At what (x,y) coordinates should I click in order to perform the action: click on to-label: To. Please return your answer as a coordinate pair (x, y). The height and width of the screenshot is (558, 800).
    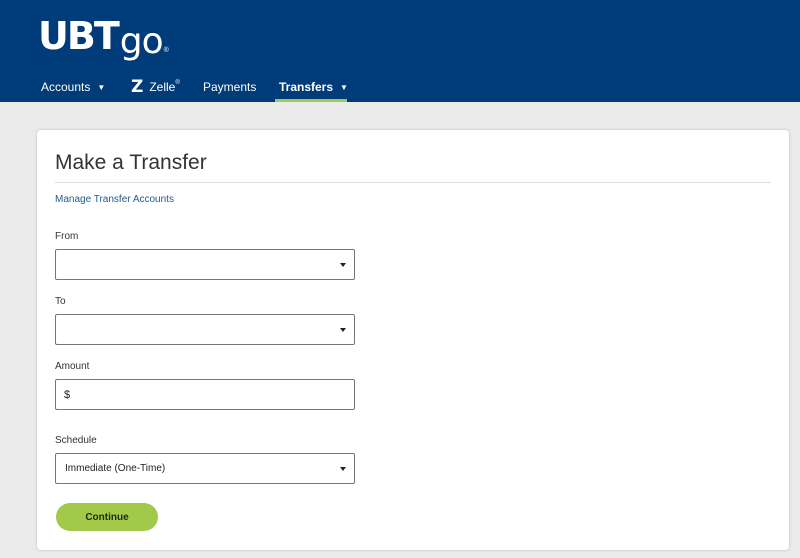
    Looking at the image, I should click on (60, 301).